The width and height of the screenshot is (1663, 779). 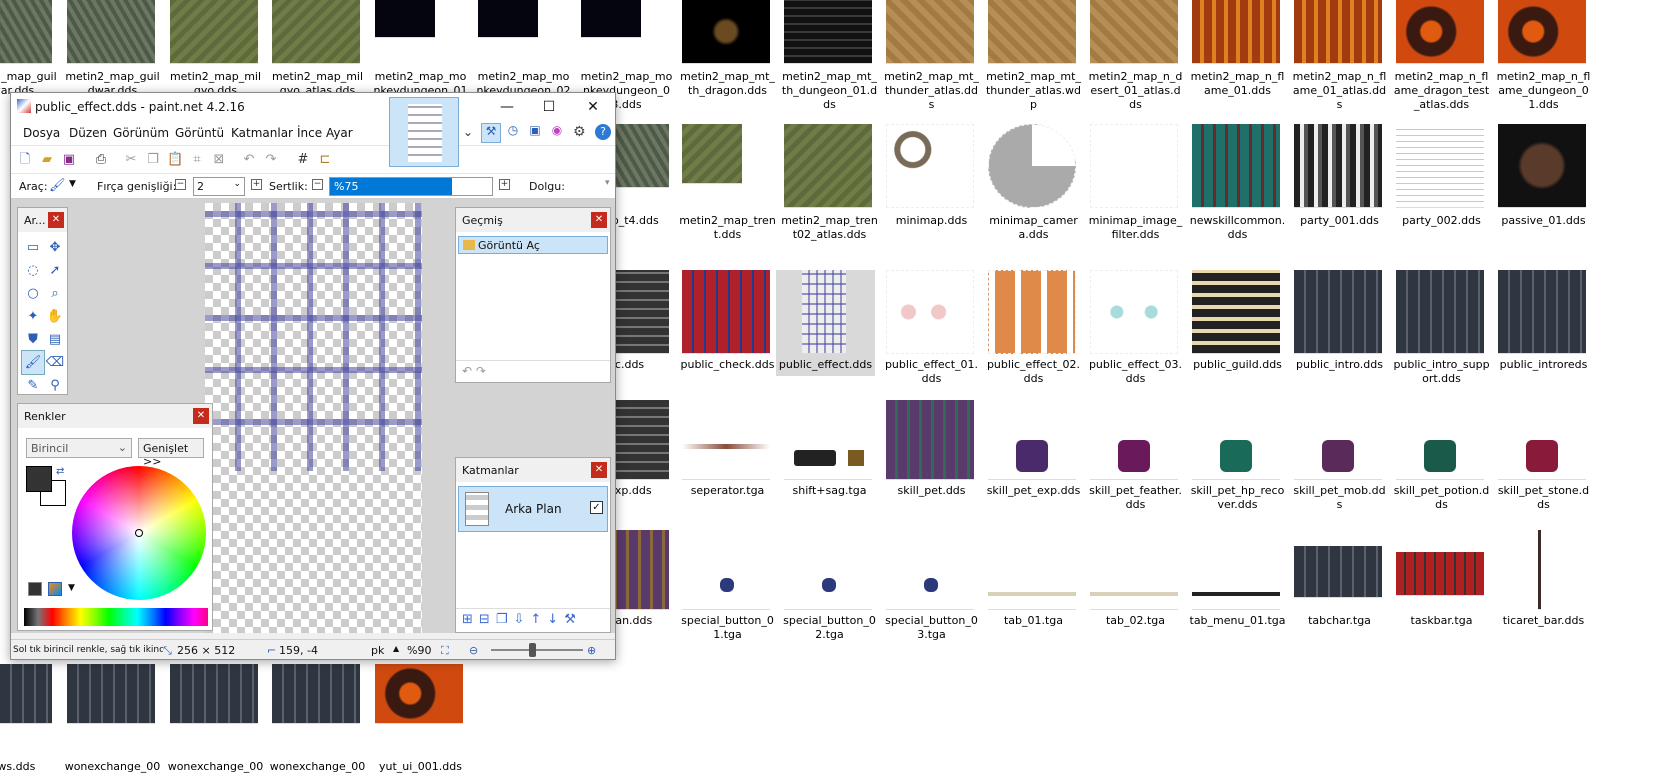 What do you see at coordinates (504, 184) in the screenshot?
I see `hardness-increase: +` at bounding box center [504, 184].